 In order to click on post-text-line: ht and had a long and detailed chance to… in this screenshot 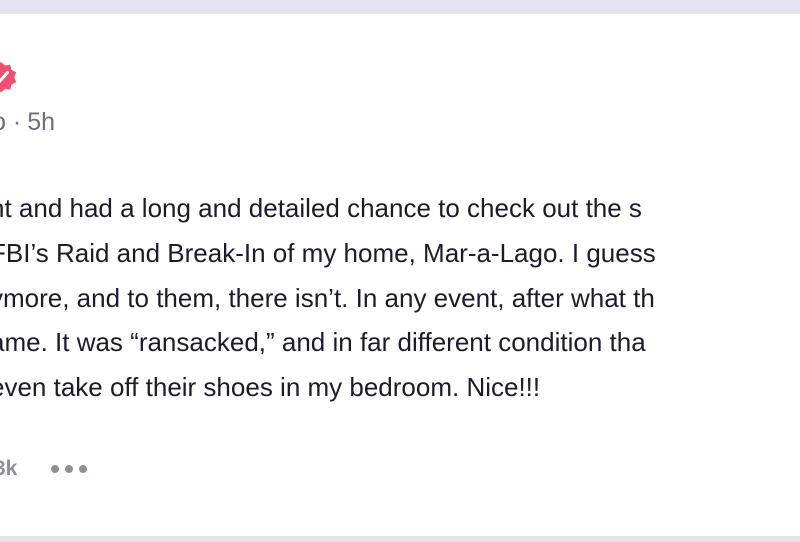, I will do `click(321, 208)`.